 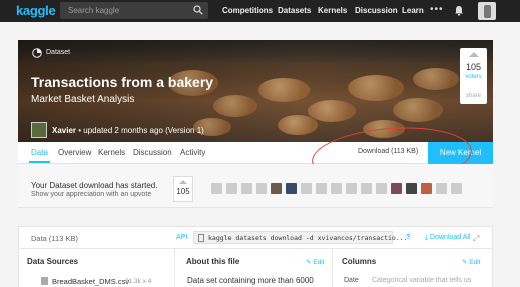 What do you see at coordinates (94, 185) in the screenshot?
I see `download-started-text: Your Dataset download has started.` at bounding box center [94, 185].